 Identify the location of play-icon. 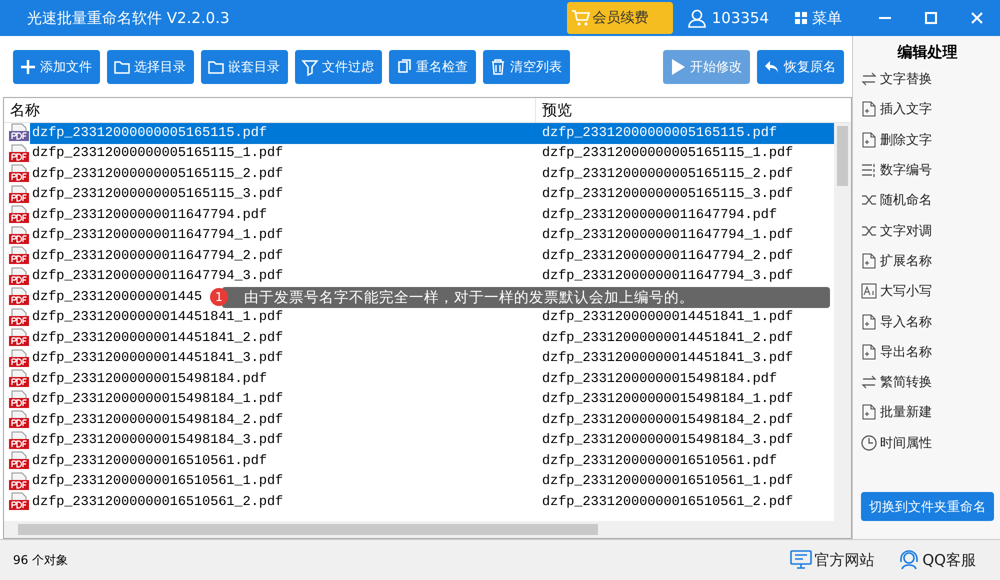
(678, 67).